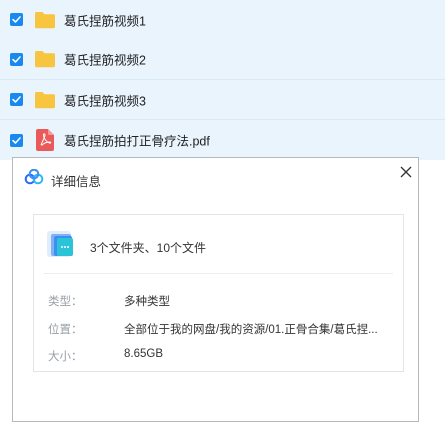 The image size is (445, 433). What do you see at coordinates (65, 357) in the screenshot?
I see `size-label: 大小：` at bounding box center [65, 357].